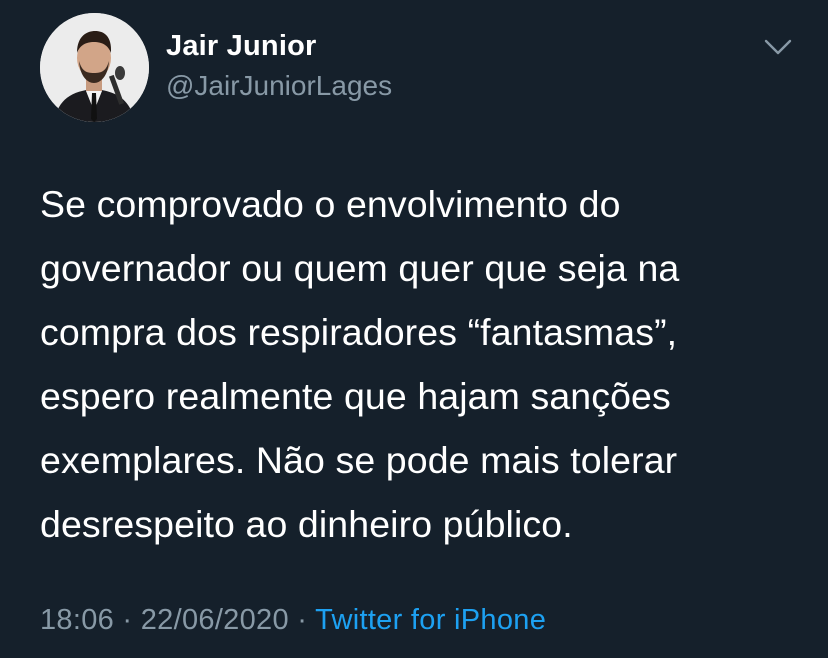 This screenshot has width=828, height=658. I want to click on author-display-name: Jair Junior, so click(241, 46).